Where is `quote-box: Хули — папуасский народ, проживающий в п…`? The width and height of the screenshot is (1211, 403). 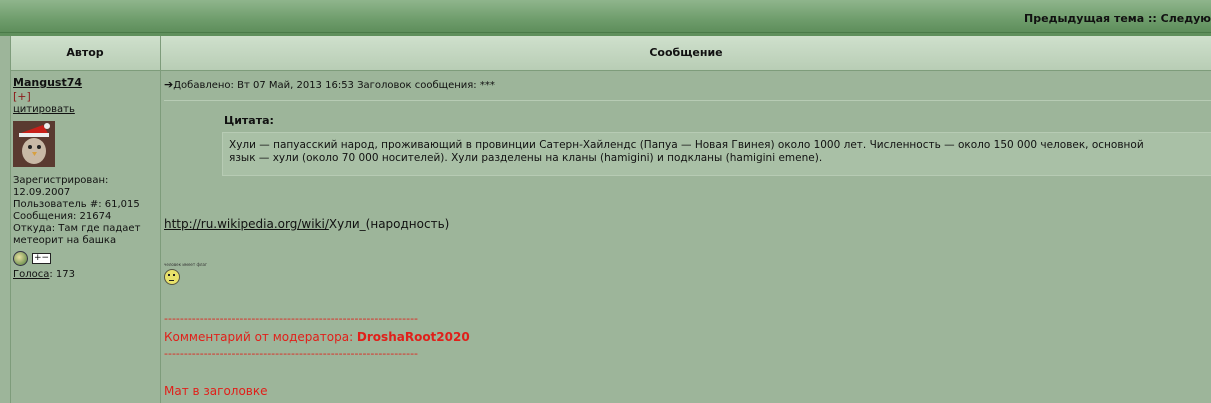
quote-box: Хули — папуасский народ, проживающий в п… is located at coordinates (716, 154).